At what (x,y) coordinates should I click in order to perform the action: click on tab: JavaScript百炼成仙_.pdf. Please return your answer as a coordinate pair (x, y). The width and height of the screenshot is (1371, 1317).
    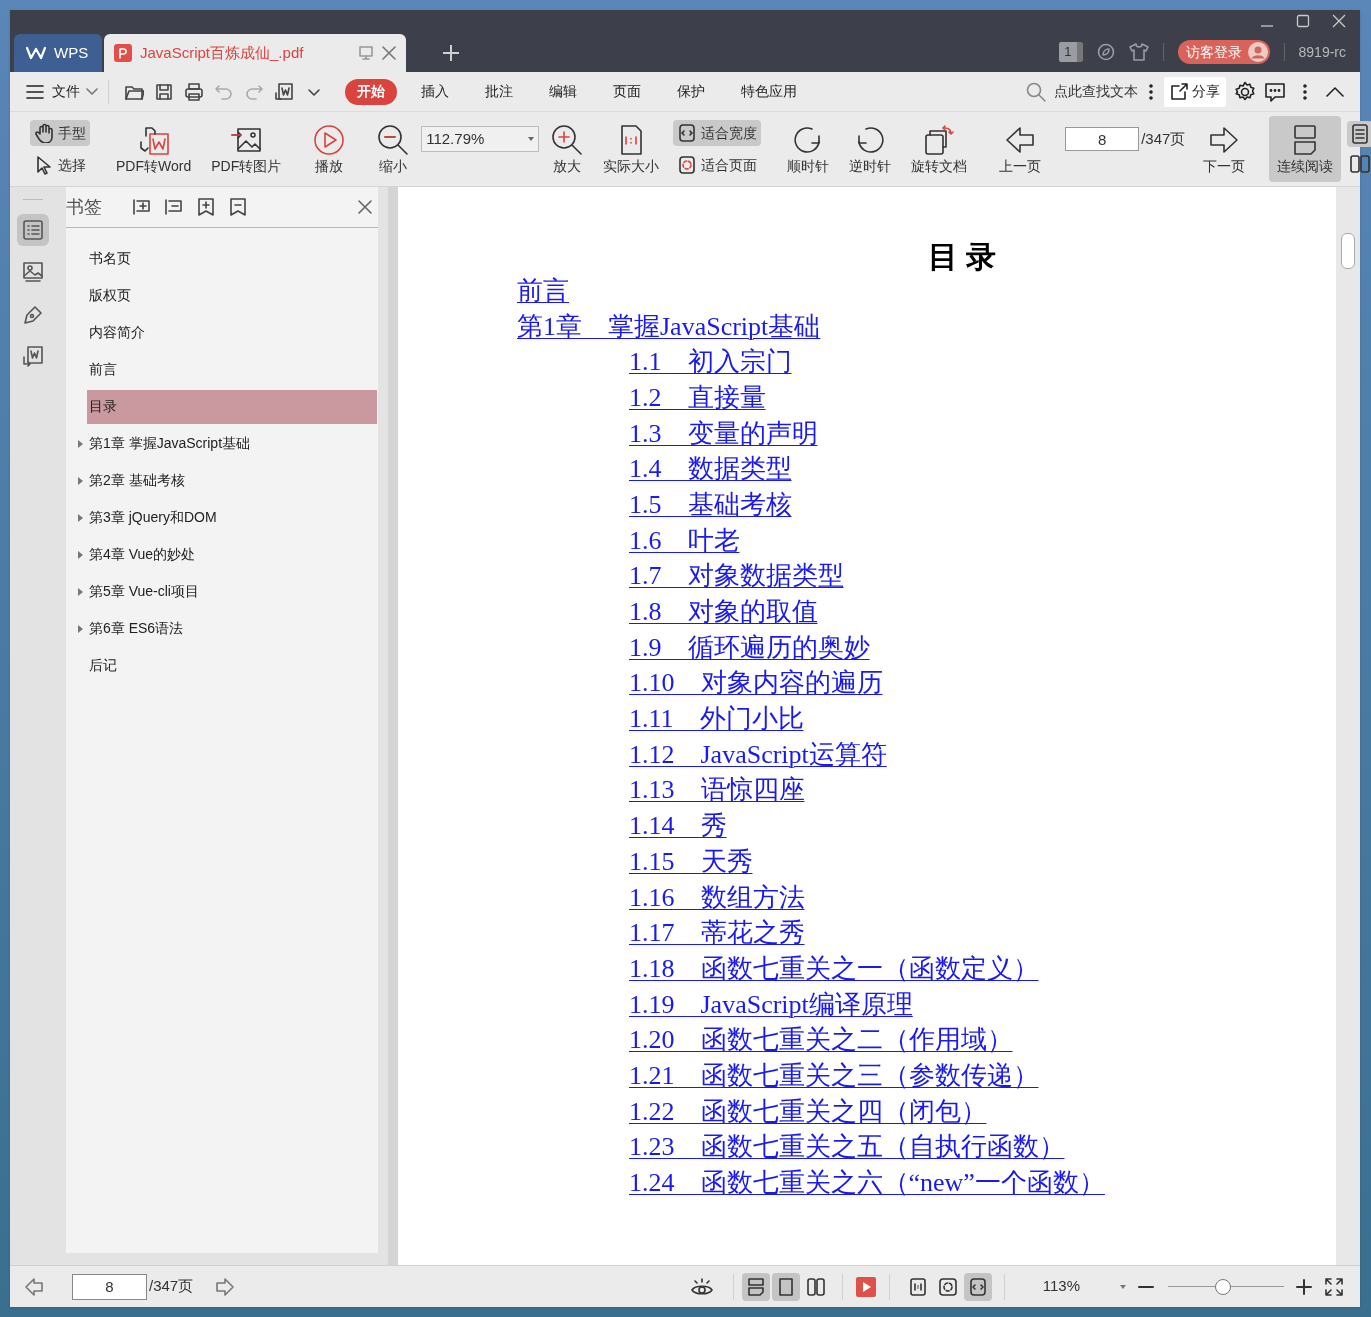
    Looking at the image, I should click on (255, 53).